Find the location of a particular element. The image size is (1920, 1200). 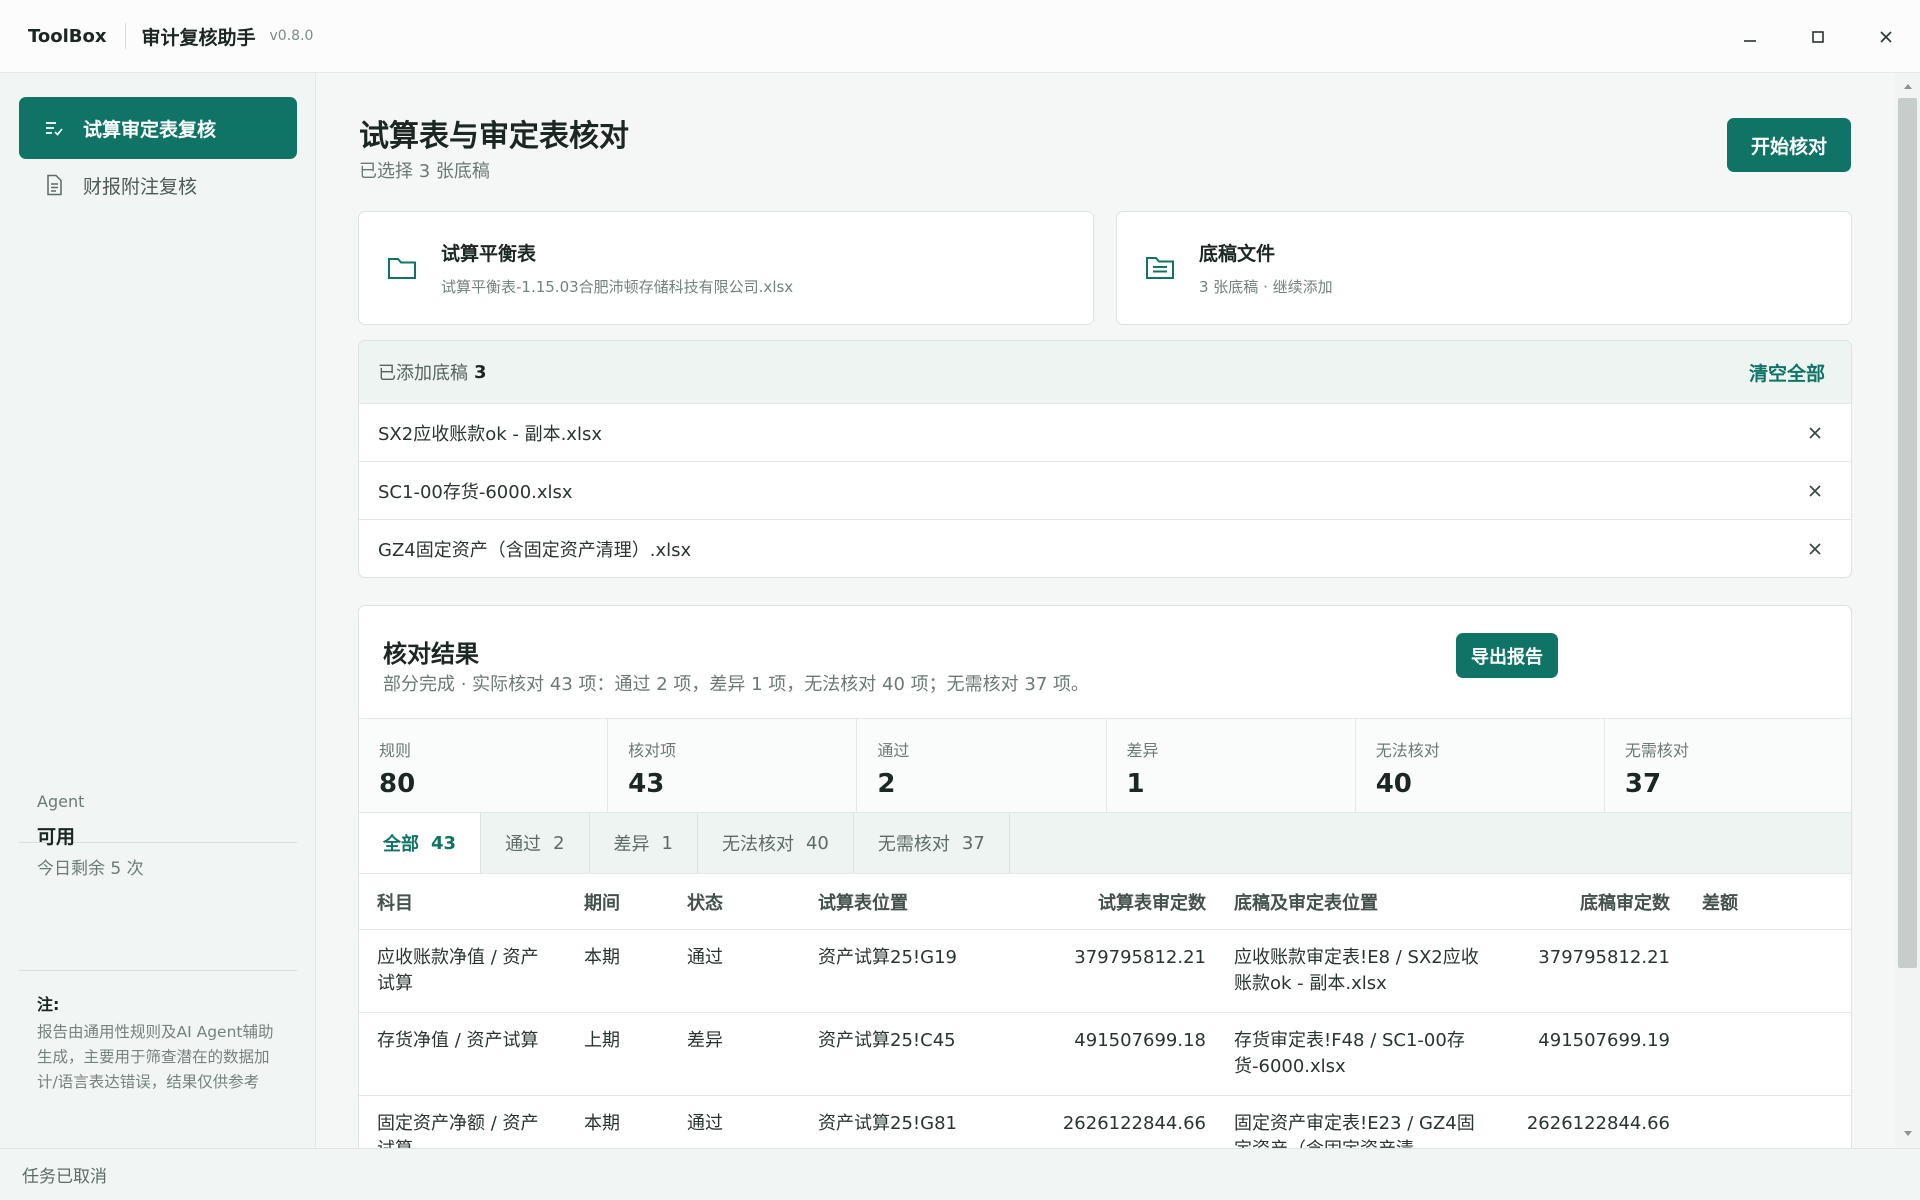

table-header: 科目 期间 状态 试算表位置 试算表审定数 底稿及审定表位置 底稿审定数 差额 is located at coordinates (1105, 902).